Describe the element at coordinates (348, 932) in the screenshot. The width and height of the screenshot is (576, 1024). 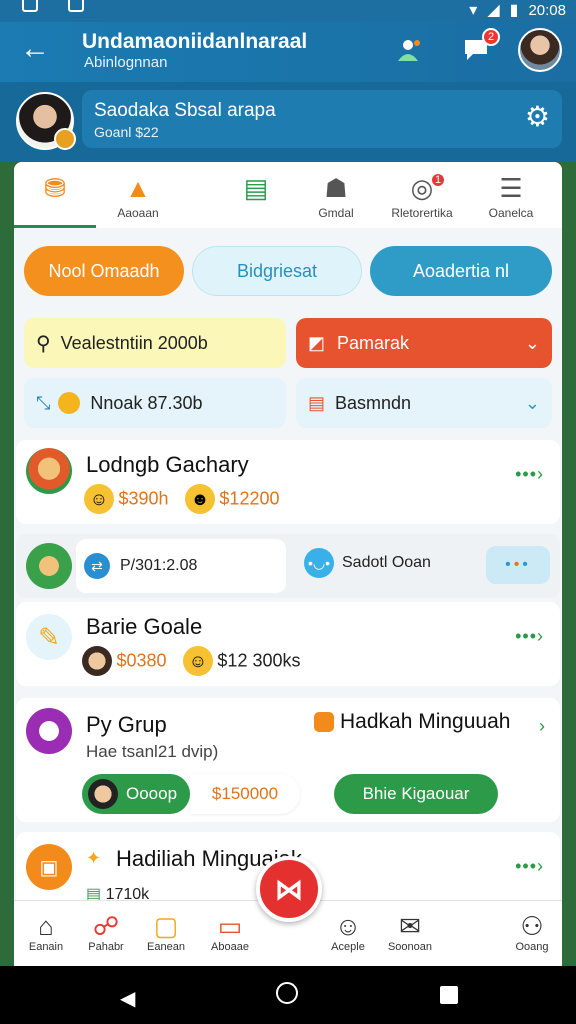
I see `nav-aceple: ☺ Aceple` at that location.